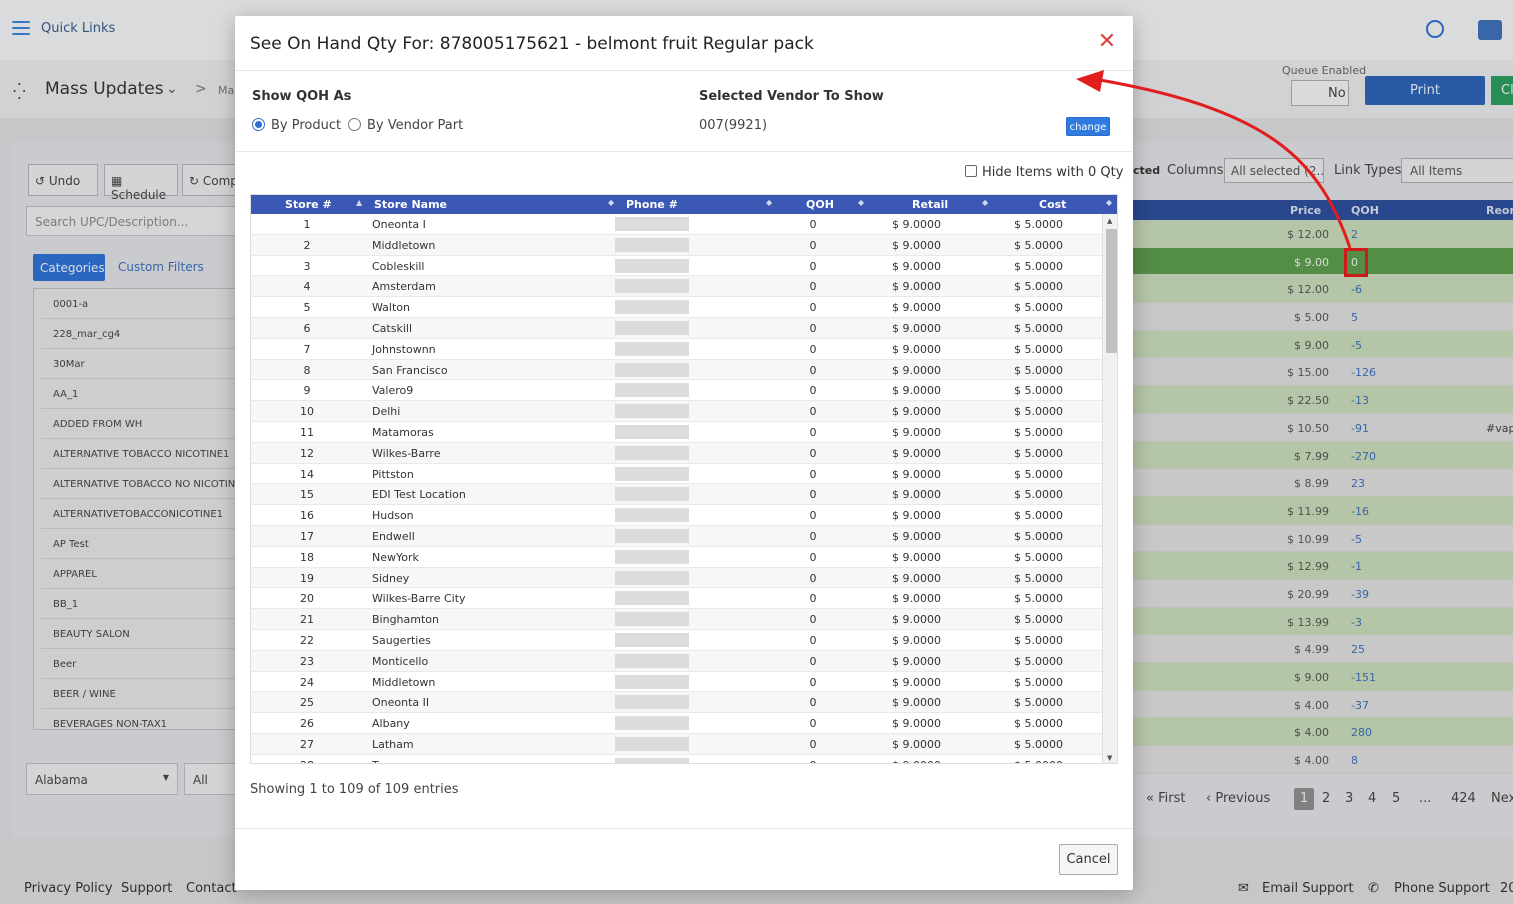 The width and height of the screenshot is (1513, 904). Describe the element at coordinates (419, 599) in the screenshot. I see `store-name-cell: Wilkes-Barre City` at that location.